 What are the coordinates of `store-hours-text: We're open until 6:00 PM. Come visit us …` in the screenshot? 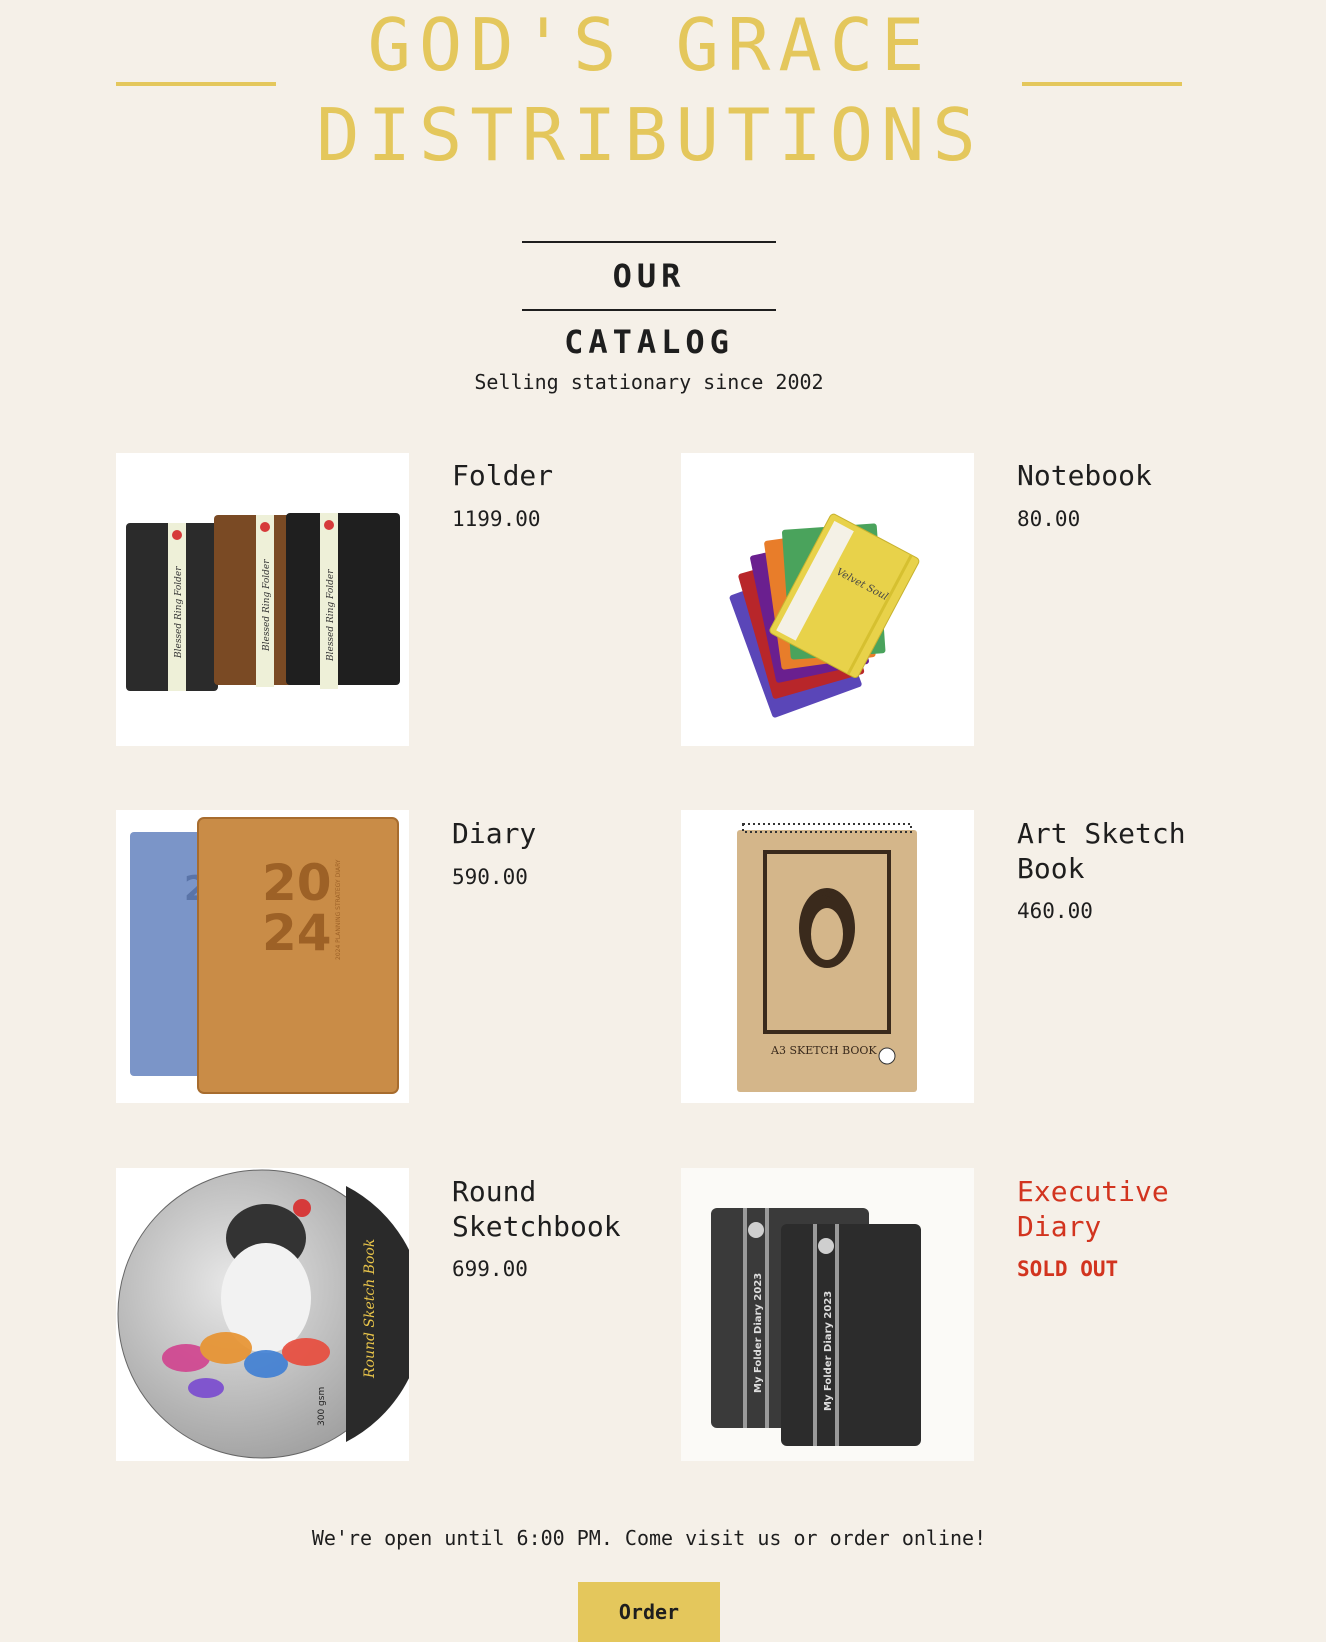 It's located at (649, 1538).